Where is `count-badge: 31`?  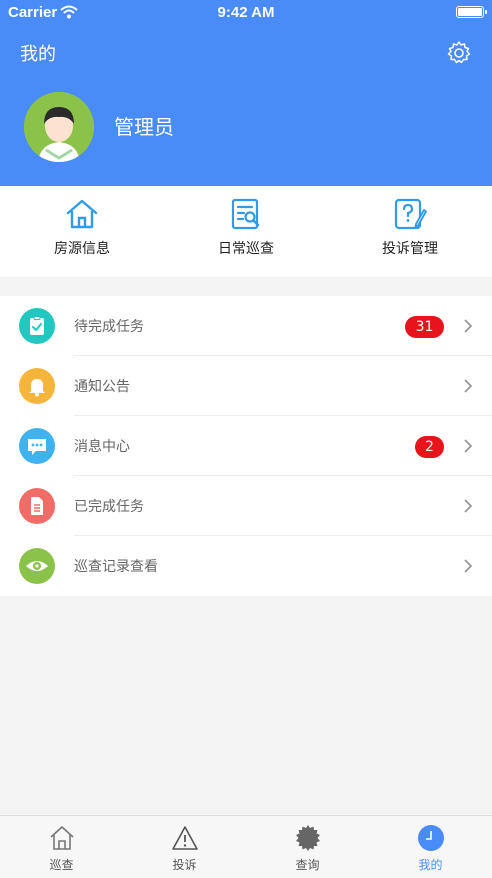 count-badge: 31 is located at coordinates (424, 327).